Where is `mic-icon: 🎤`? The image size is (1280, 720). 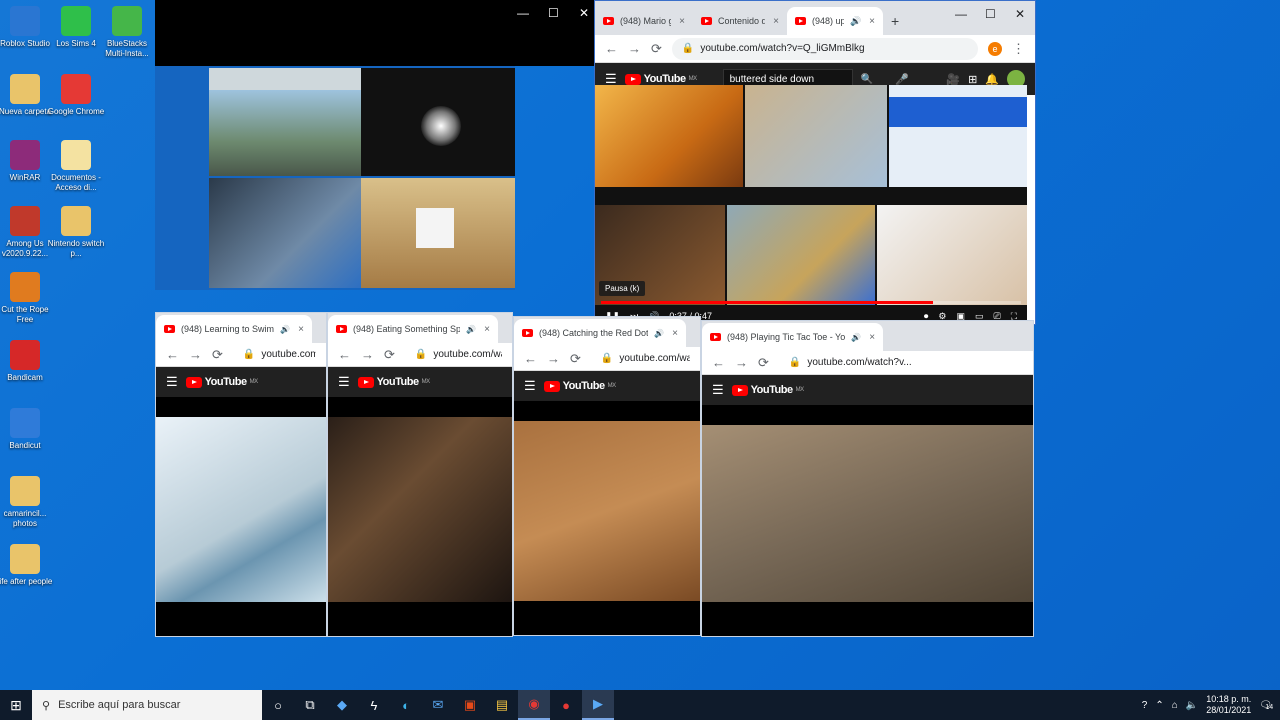 mic-icon: 🎤 is located at coordinates (902, 79).